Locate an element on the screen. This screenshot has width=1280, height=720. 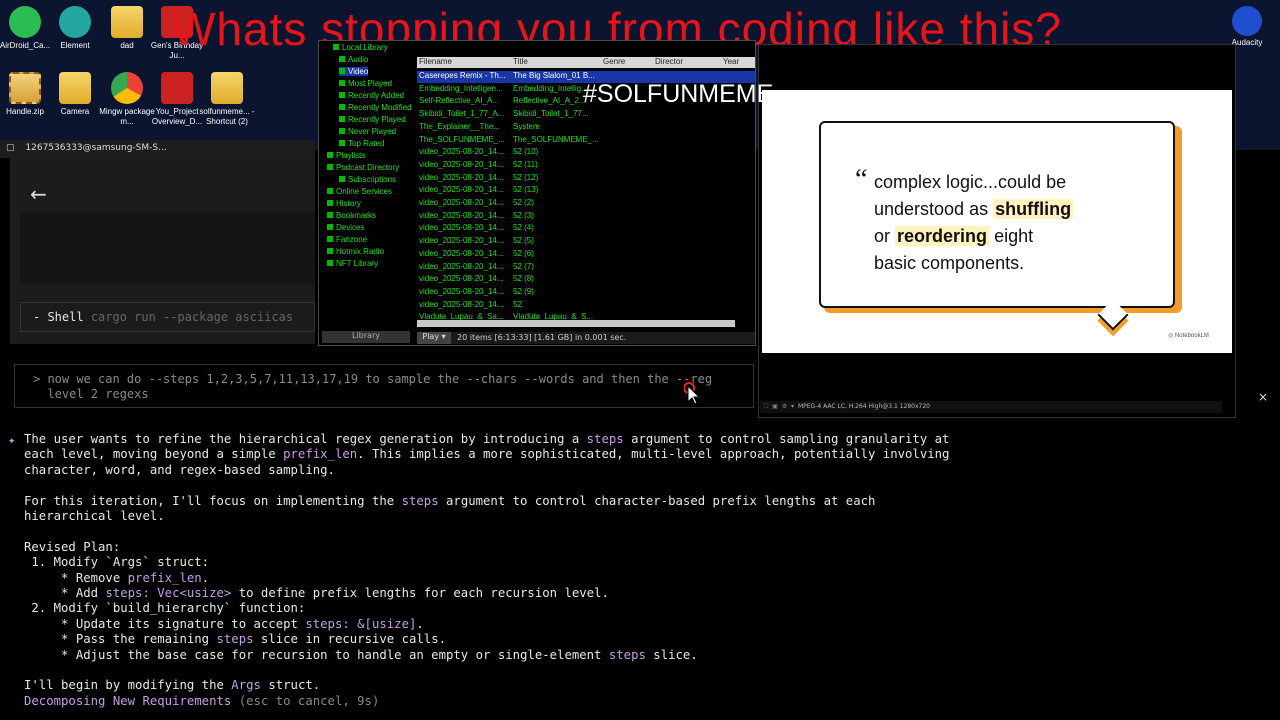
tree-item: Recently Played is located at coordinates (372, 119).